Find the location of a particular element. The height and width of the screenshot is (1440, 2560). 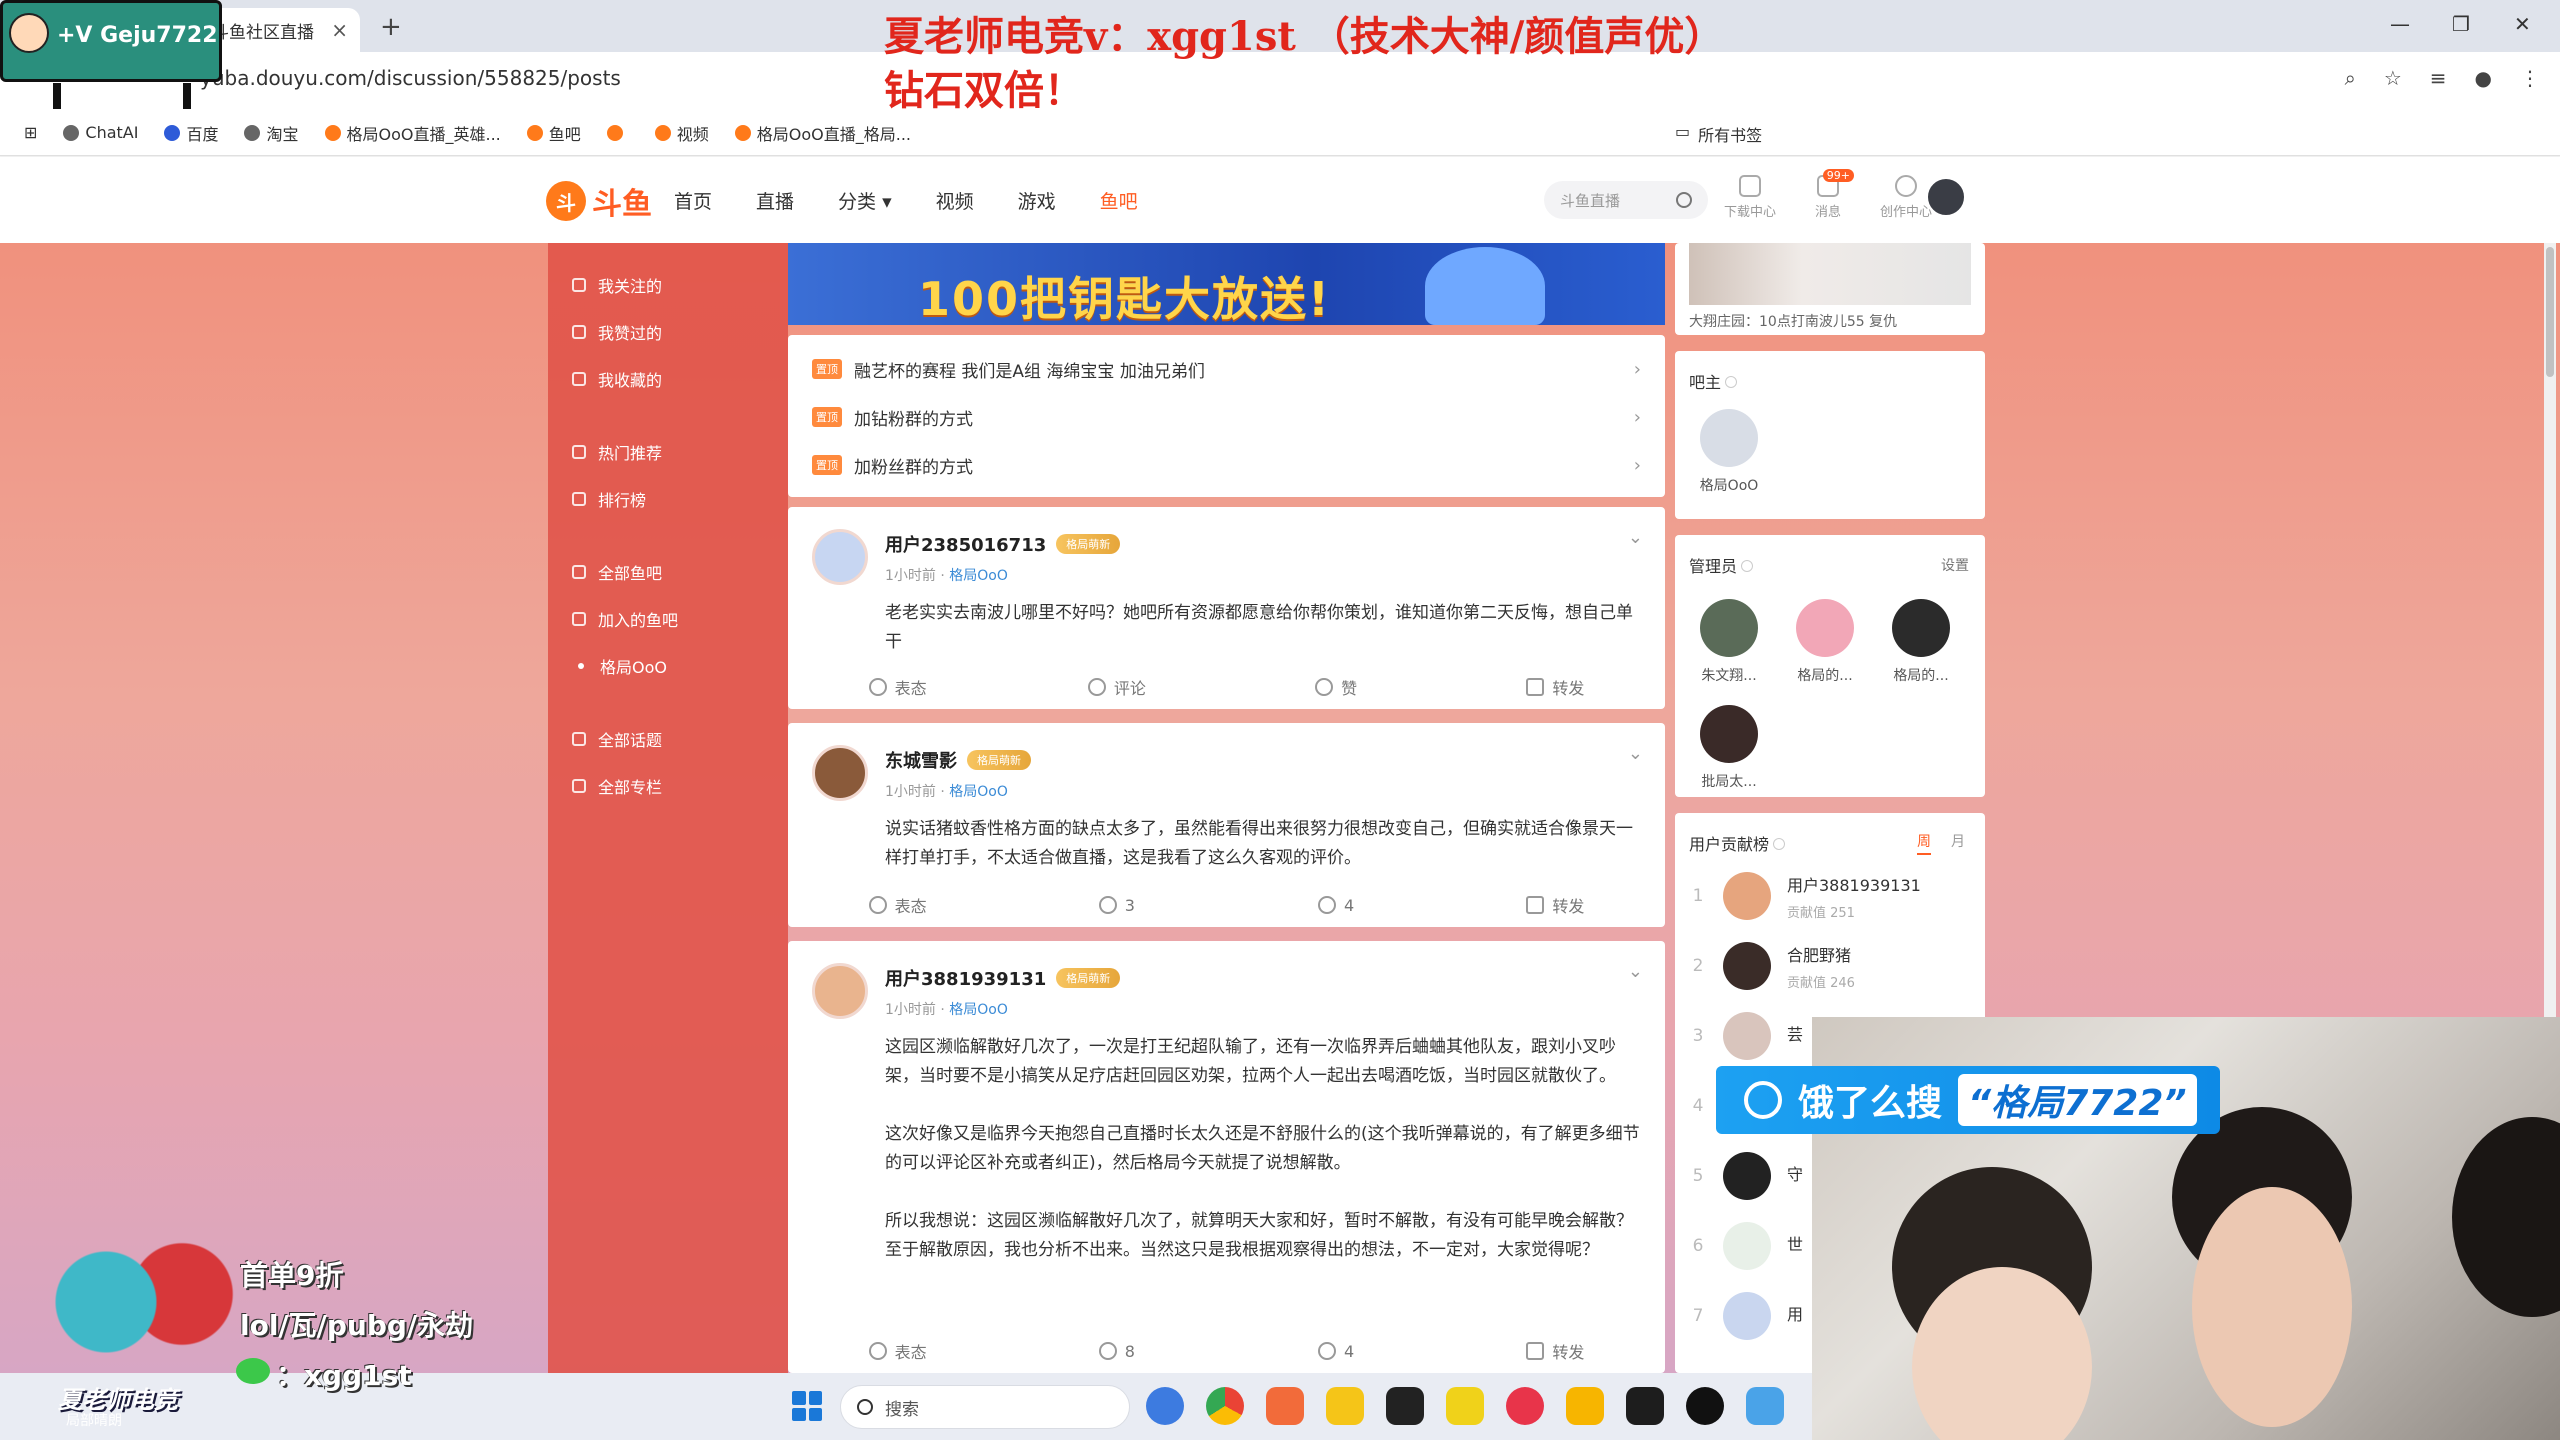

post-author: 用户2385016713 格局萌新 is located at coordinates (1003, 544).